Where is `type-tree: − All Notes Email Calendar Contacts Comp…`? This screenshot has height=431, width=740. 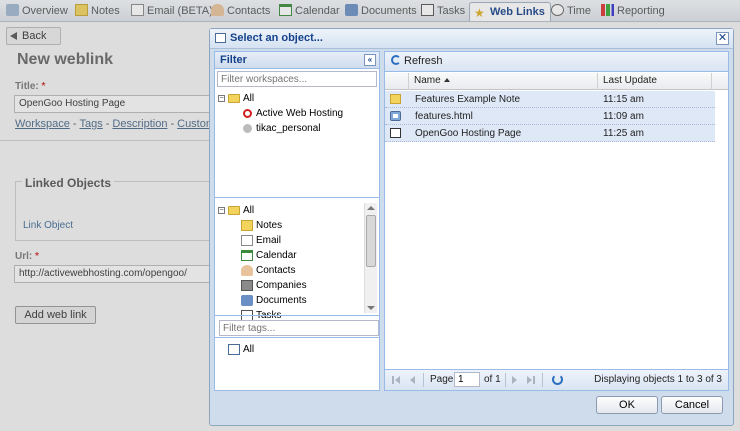 type-tree: − All Notes Email Calendar Contacts Comp… is located at coordinates (297, 263).